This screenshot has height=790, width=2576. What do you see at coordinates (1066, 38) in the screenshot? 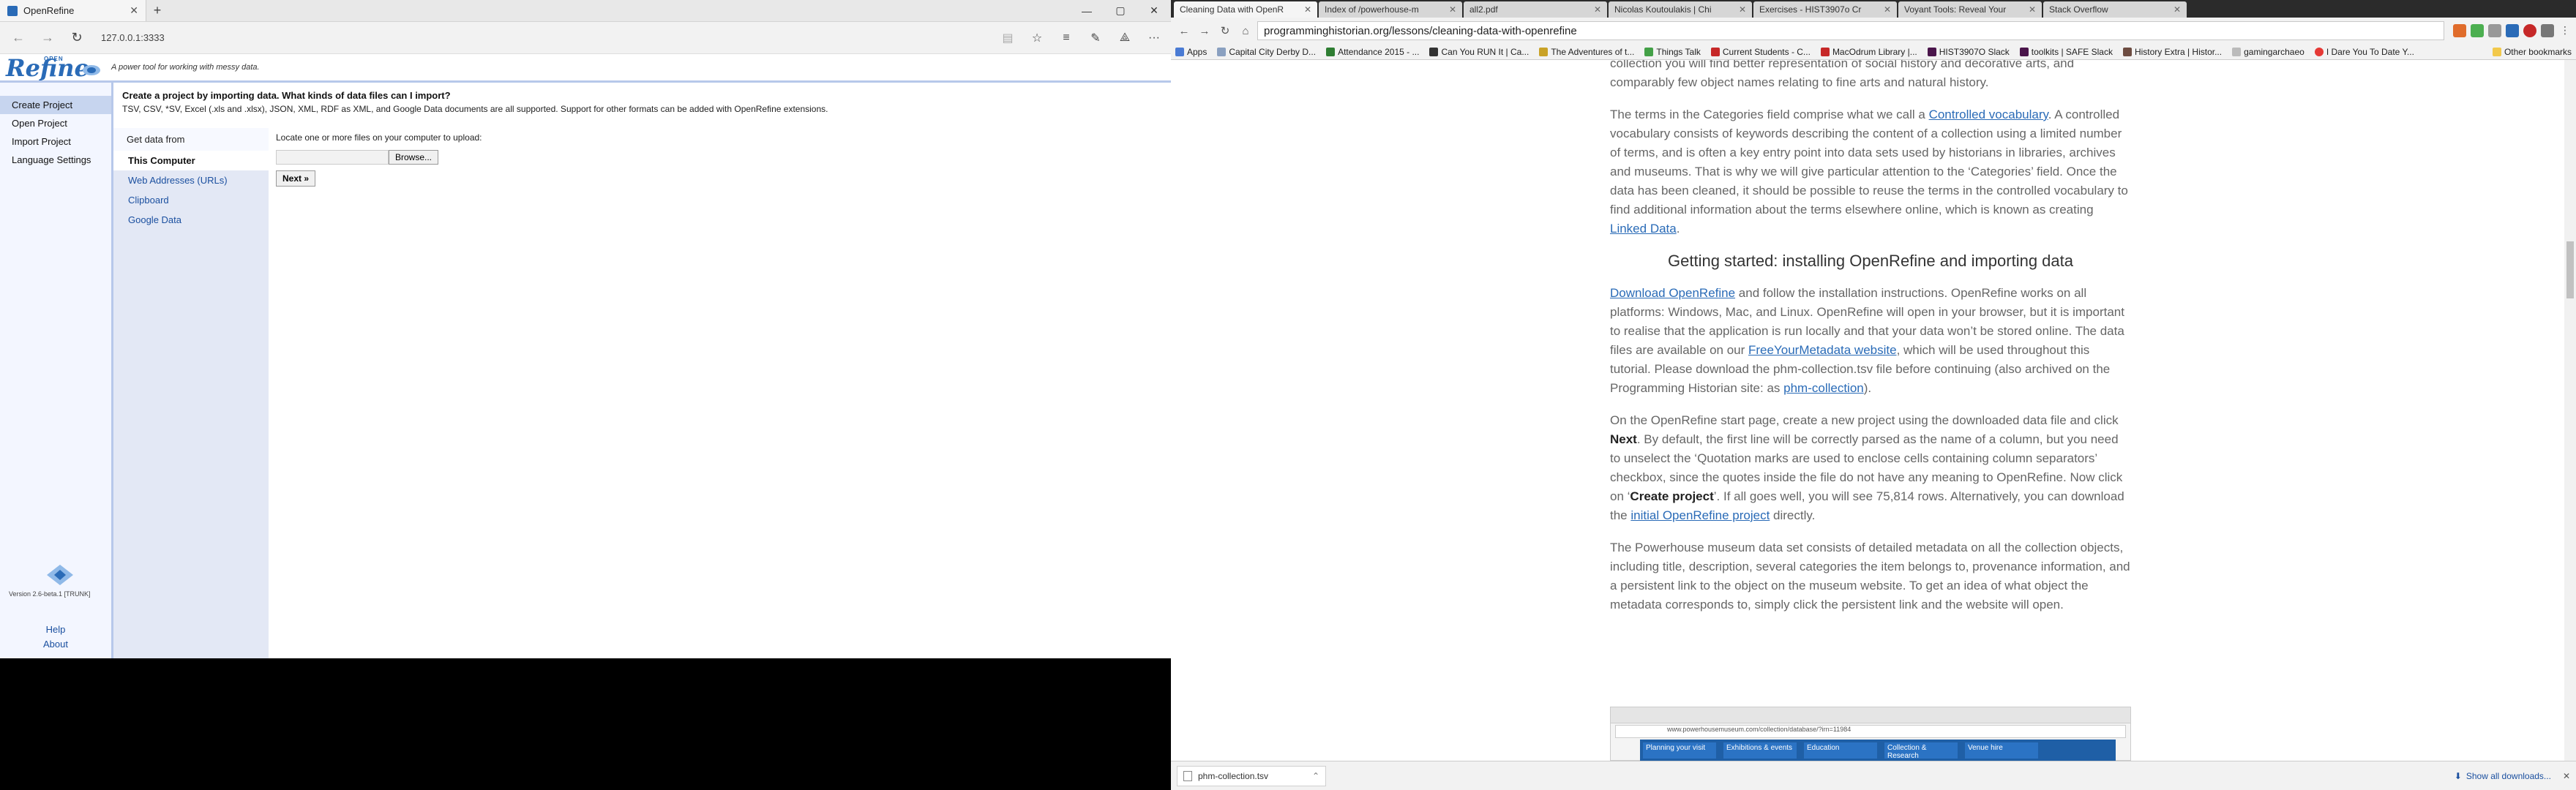
I see `hub-icon: ≡` at bounding box center [1066, 38].